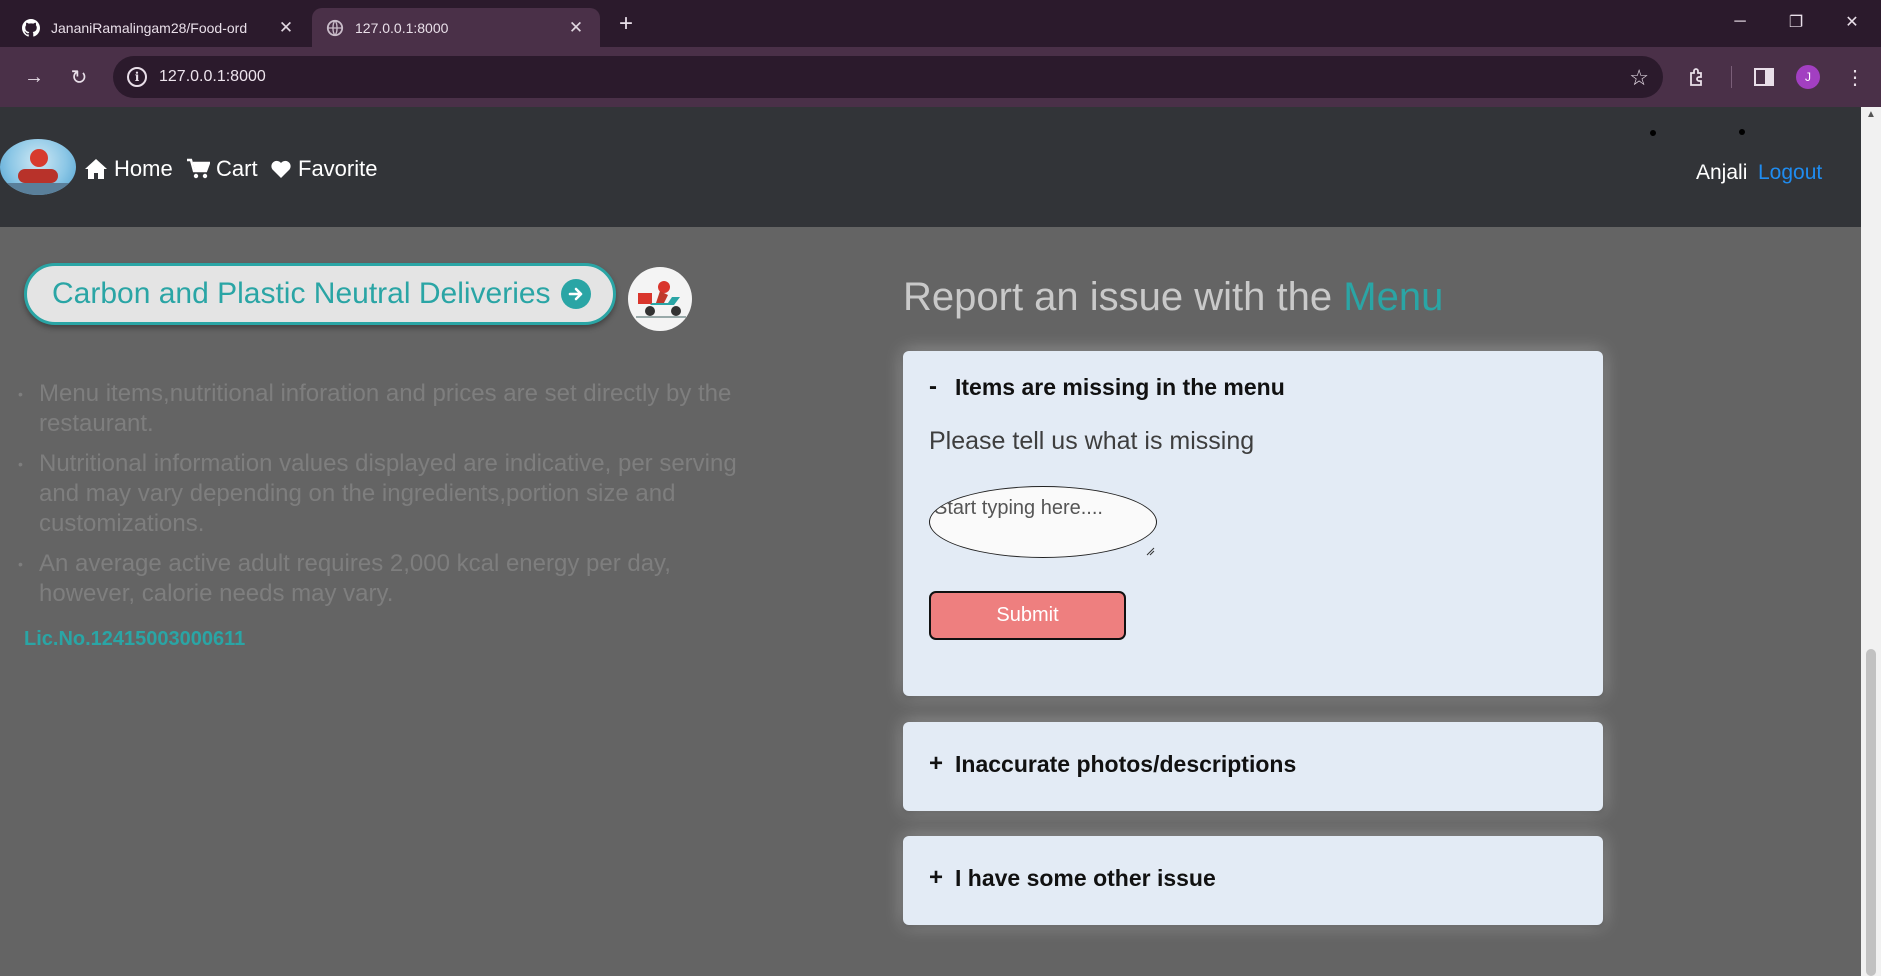 The height and width of the screenshot is (976, 1881). I want to click on report-title: Report an issue with the Menu, so click(1173, 297).